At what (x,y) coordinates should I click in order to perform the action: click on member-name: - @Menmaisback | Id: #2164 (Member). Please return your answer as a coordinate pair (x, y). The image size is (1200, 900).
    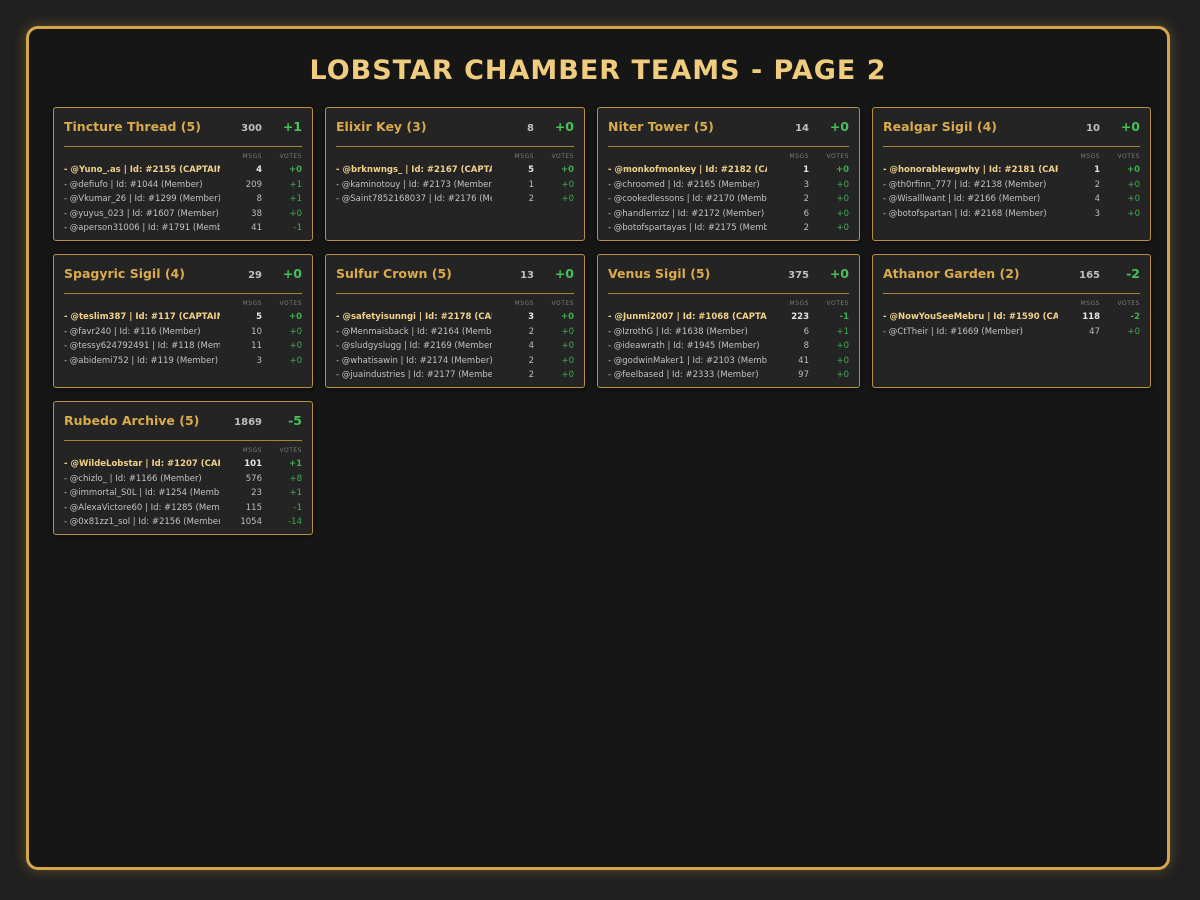
    Looking at the image, I should click on (414, 331).